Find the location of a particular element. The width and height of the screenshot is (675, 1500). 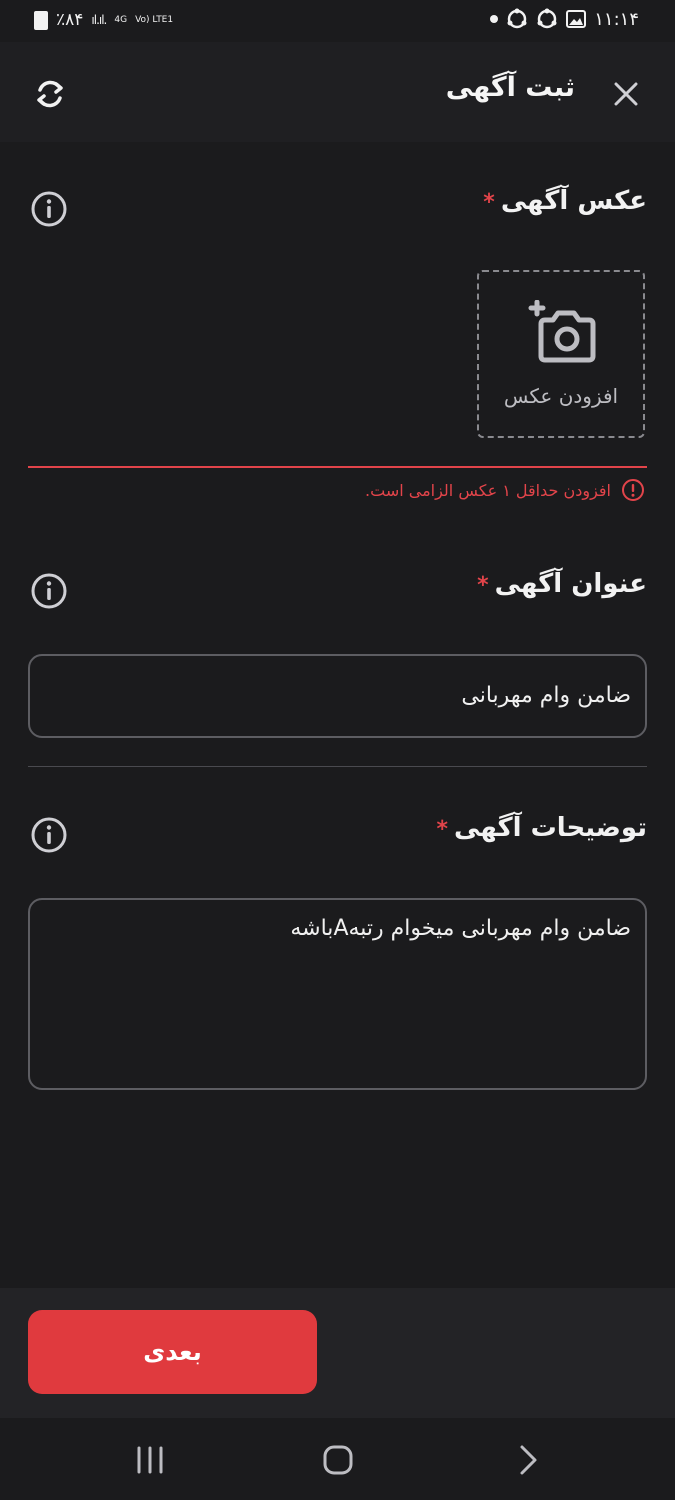

ad-title-value: ضامن وام مهربانی is located at coordinates (546, 695).